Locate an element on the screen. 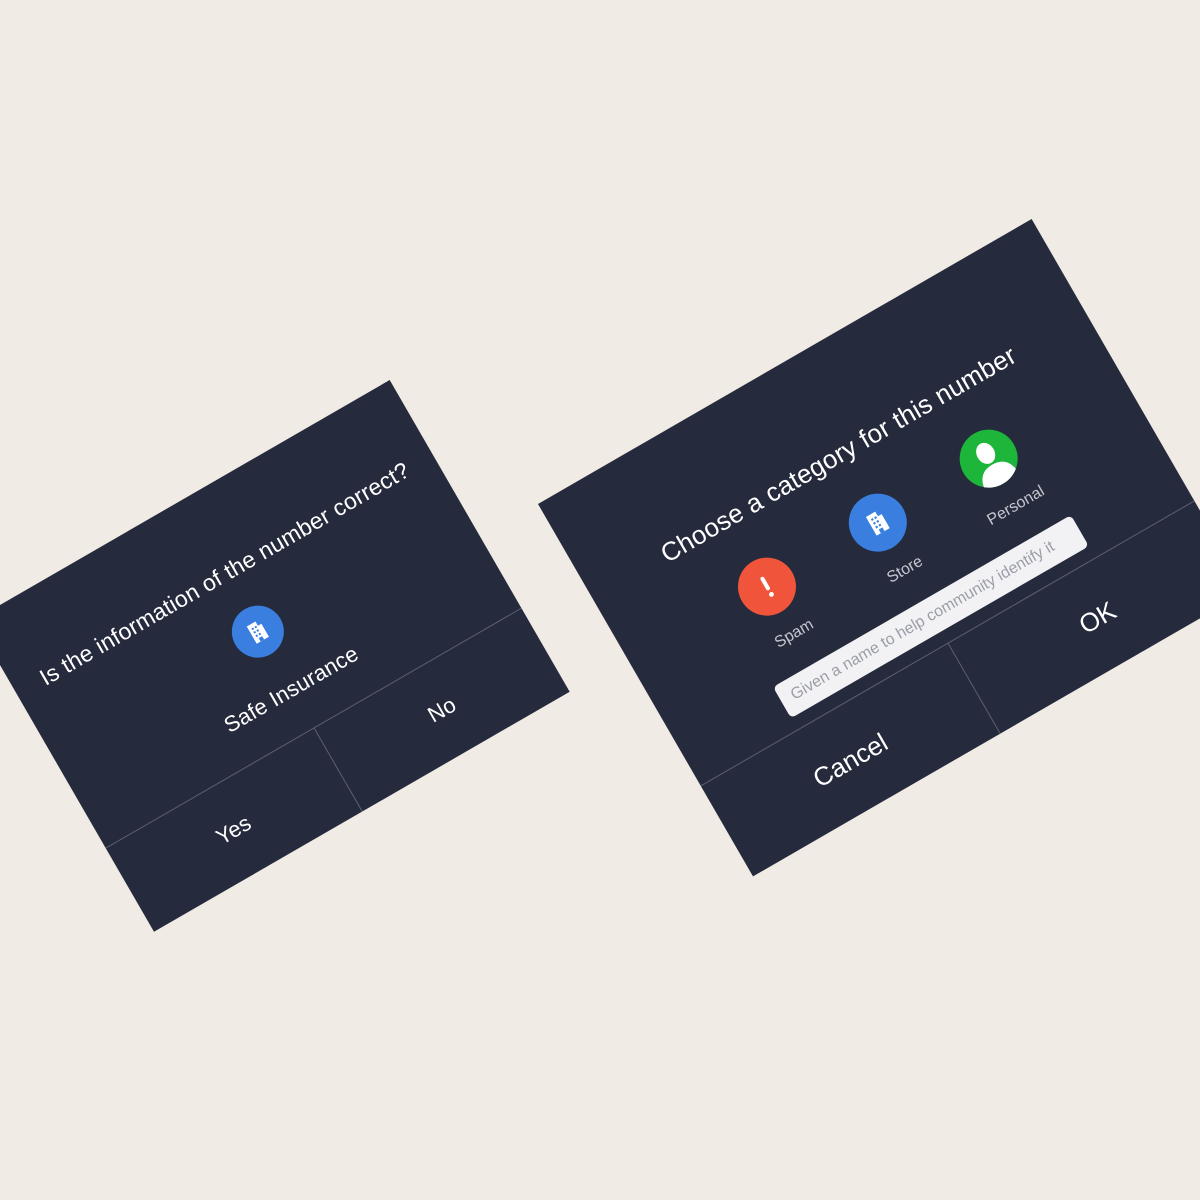 This screenshot has height=1200, width=1200. category-option-personal: Personal is located at coordinates (793, 374).